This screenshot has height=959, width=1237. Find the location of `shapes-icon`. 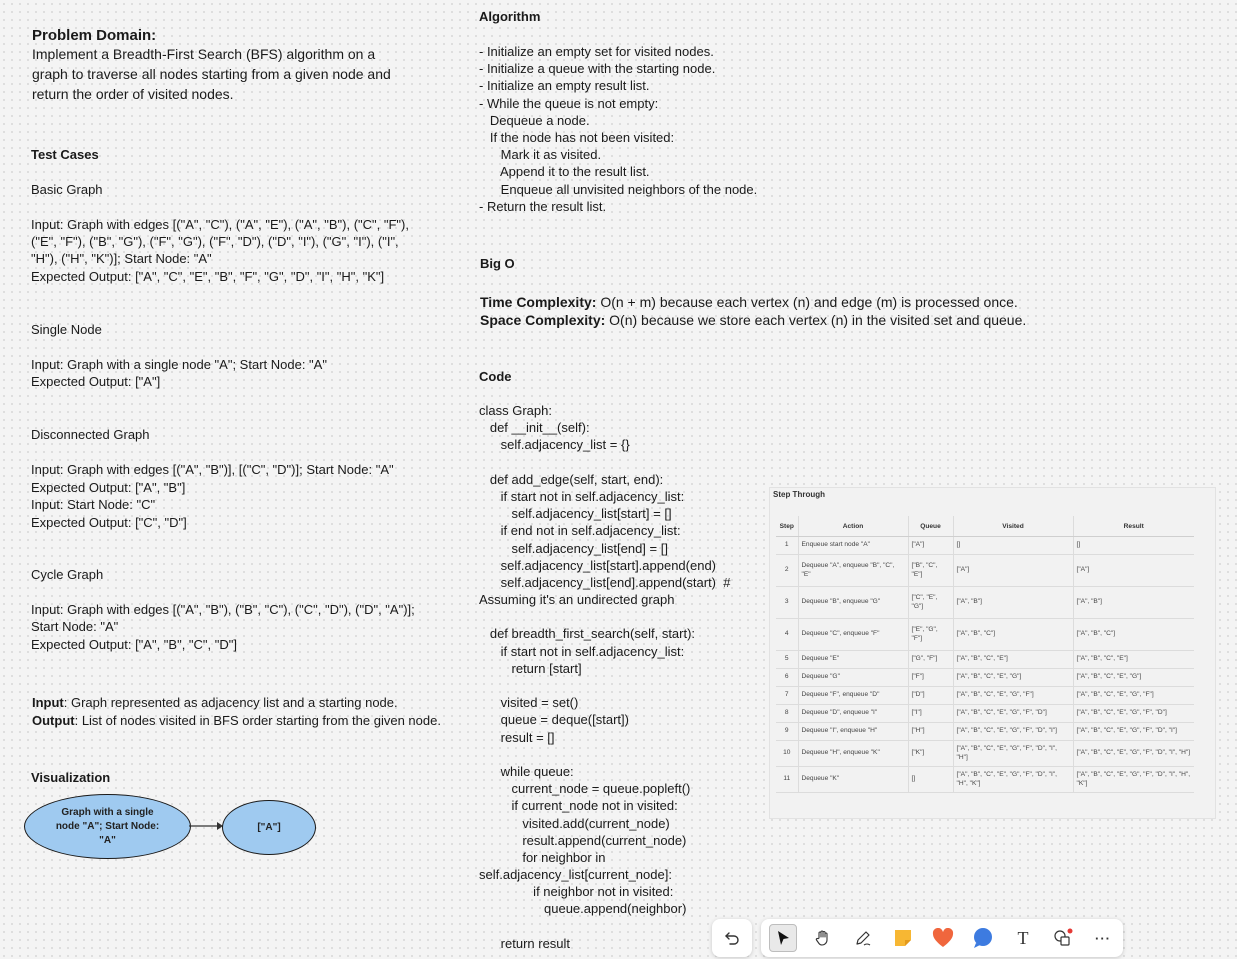

shapes-icon is located at coordinates (1063, 937).